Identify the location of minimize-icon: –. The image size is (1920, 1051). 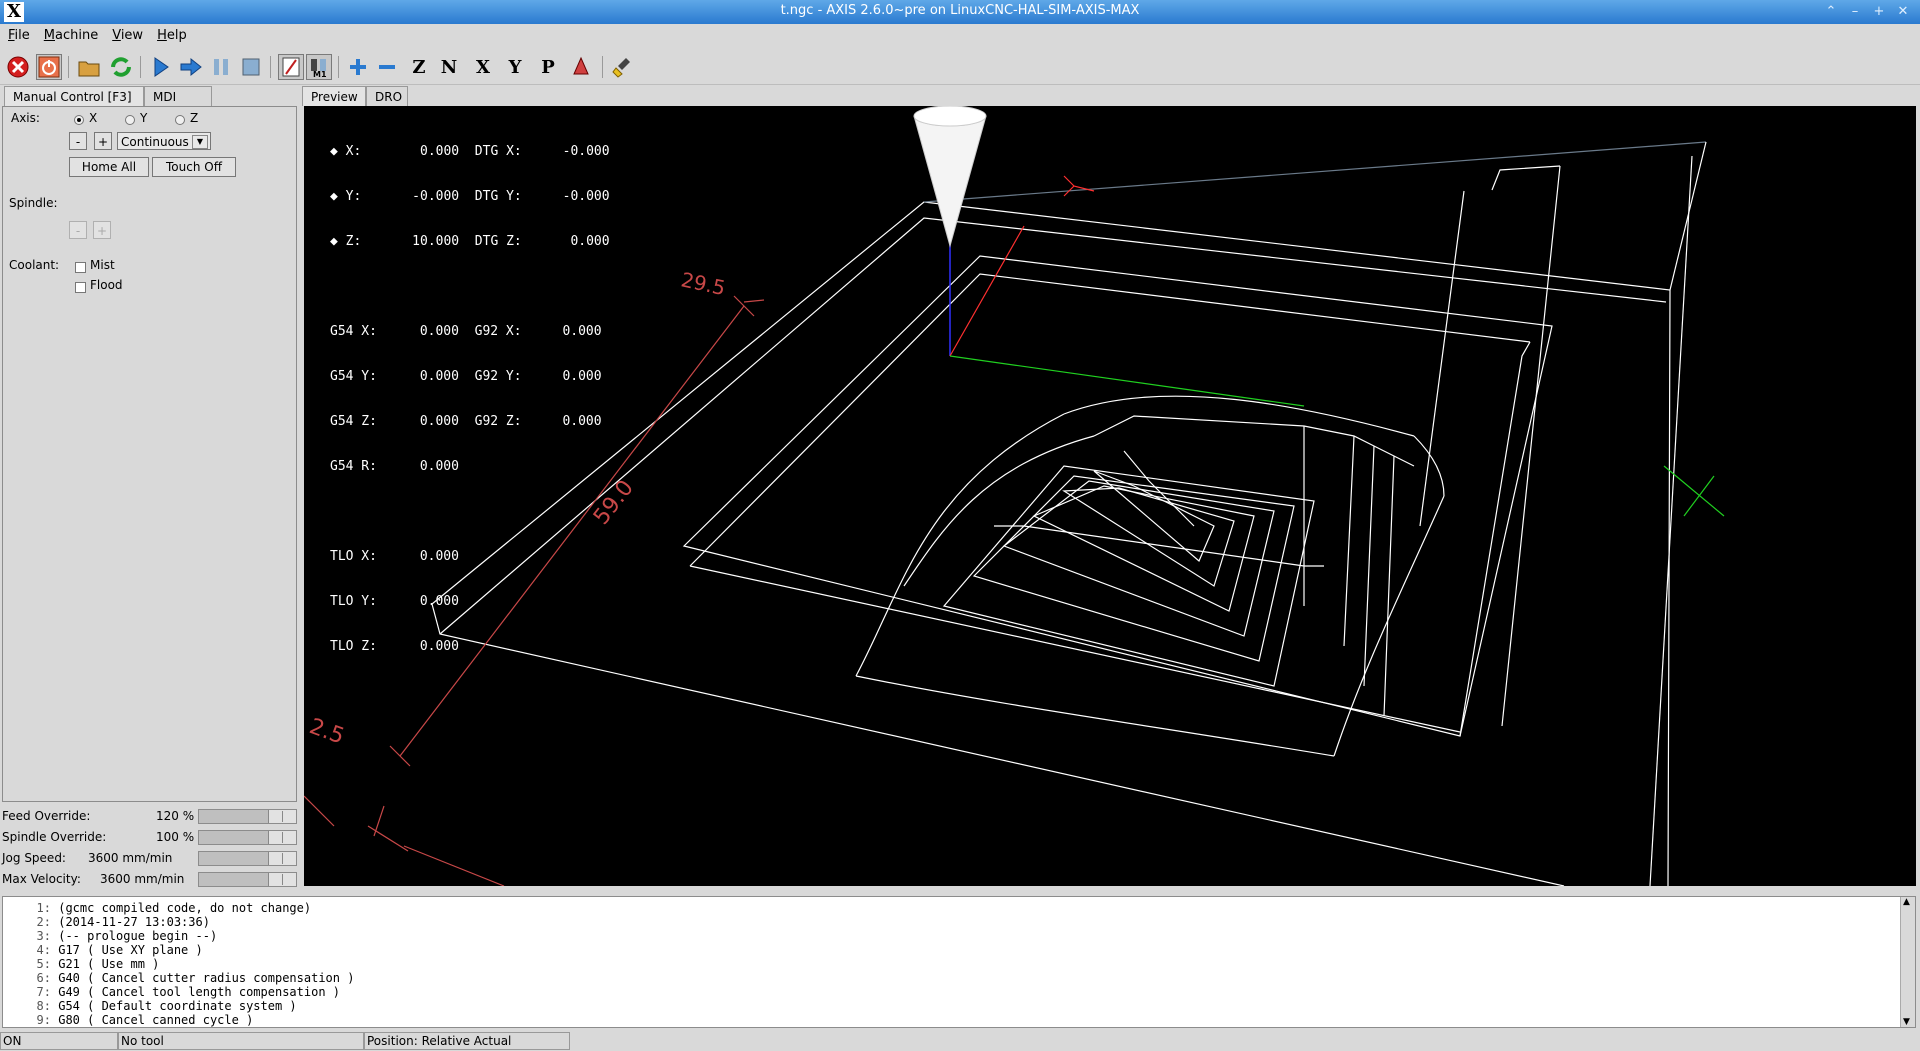
(1855, 12).